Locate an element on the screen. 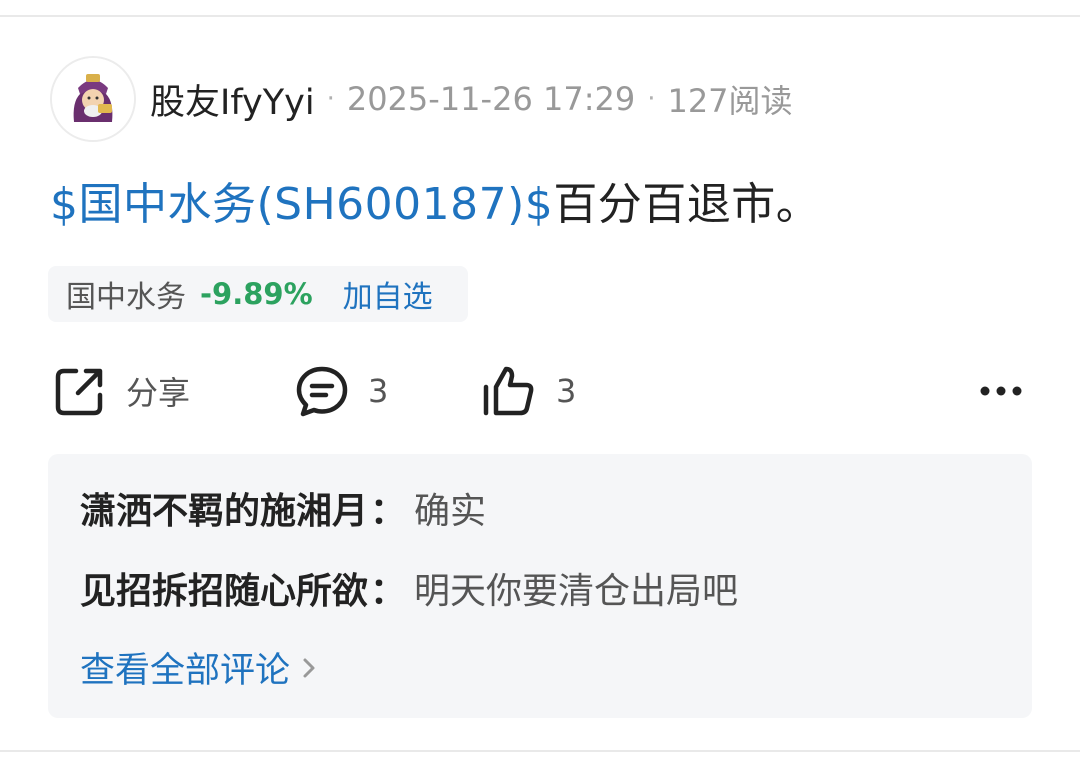 The image size is (1080, 774). stock-change: -9.89% is located at coordinates (256, 294).